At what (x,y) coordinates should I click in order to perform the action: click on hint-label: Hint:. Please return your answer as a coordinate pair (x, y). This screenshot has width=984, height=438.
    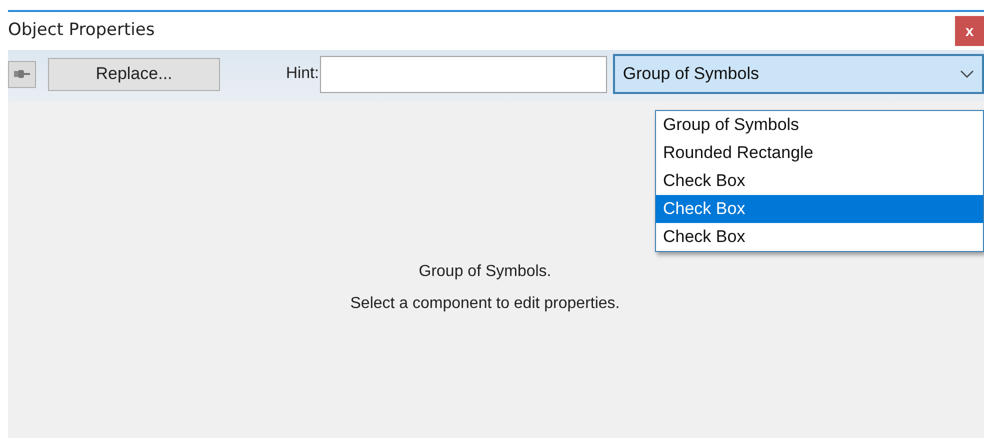
    Looking at the image, I should click on (302, 74).